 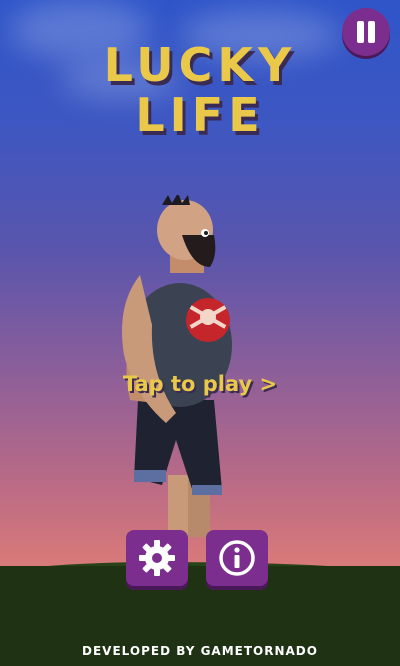 I want to click on tap-to-play-prompt: Tap to play >, so click(x=200, y=384).